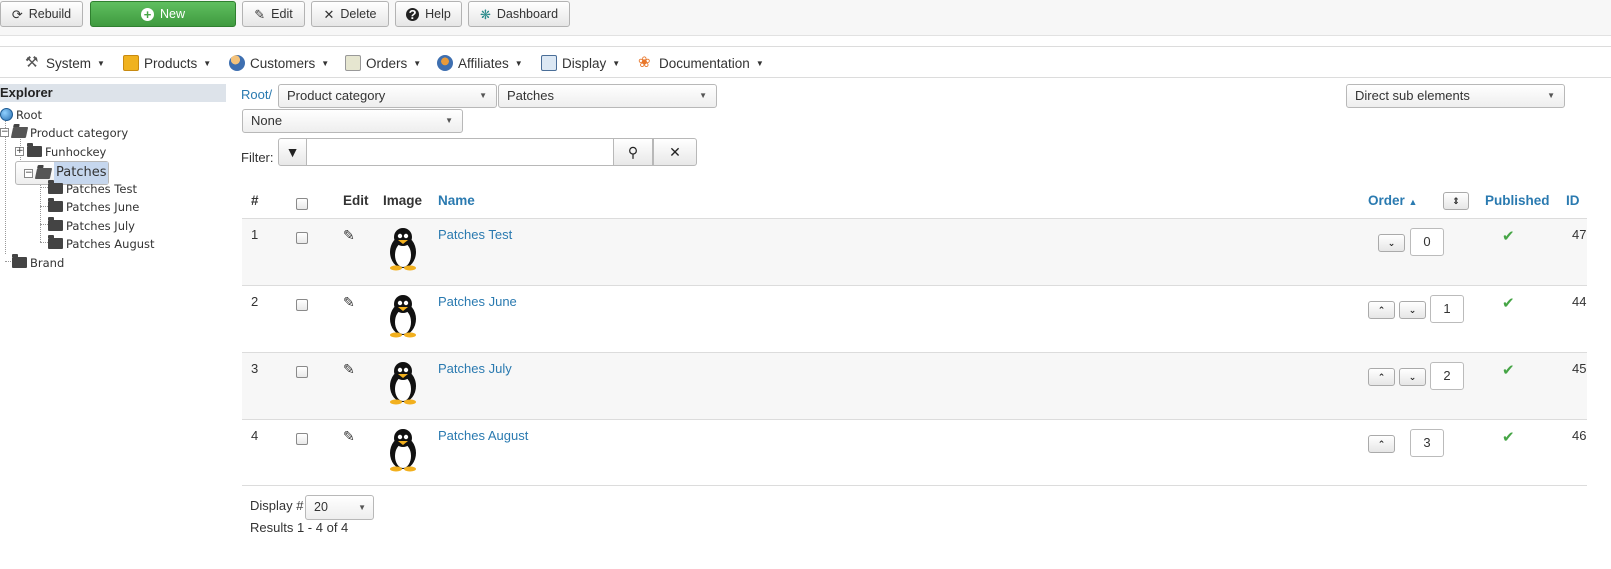 The width and height of the screenshot is (1611, 569). What do you see at coordinates (339, 507) in the screenshot?
I see `display-count-select: 20 ▼` at bounding box center [339, 507].